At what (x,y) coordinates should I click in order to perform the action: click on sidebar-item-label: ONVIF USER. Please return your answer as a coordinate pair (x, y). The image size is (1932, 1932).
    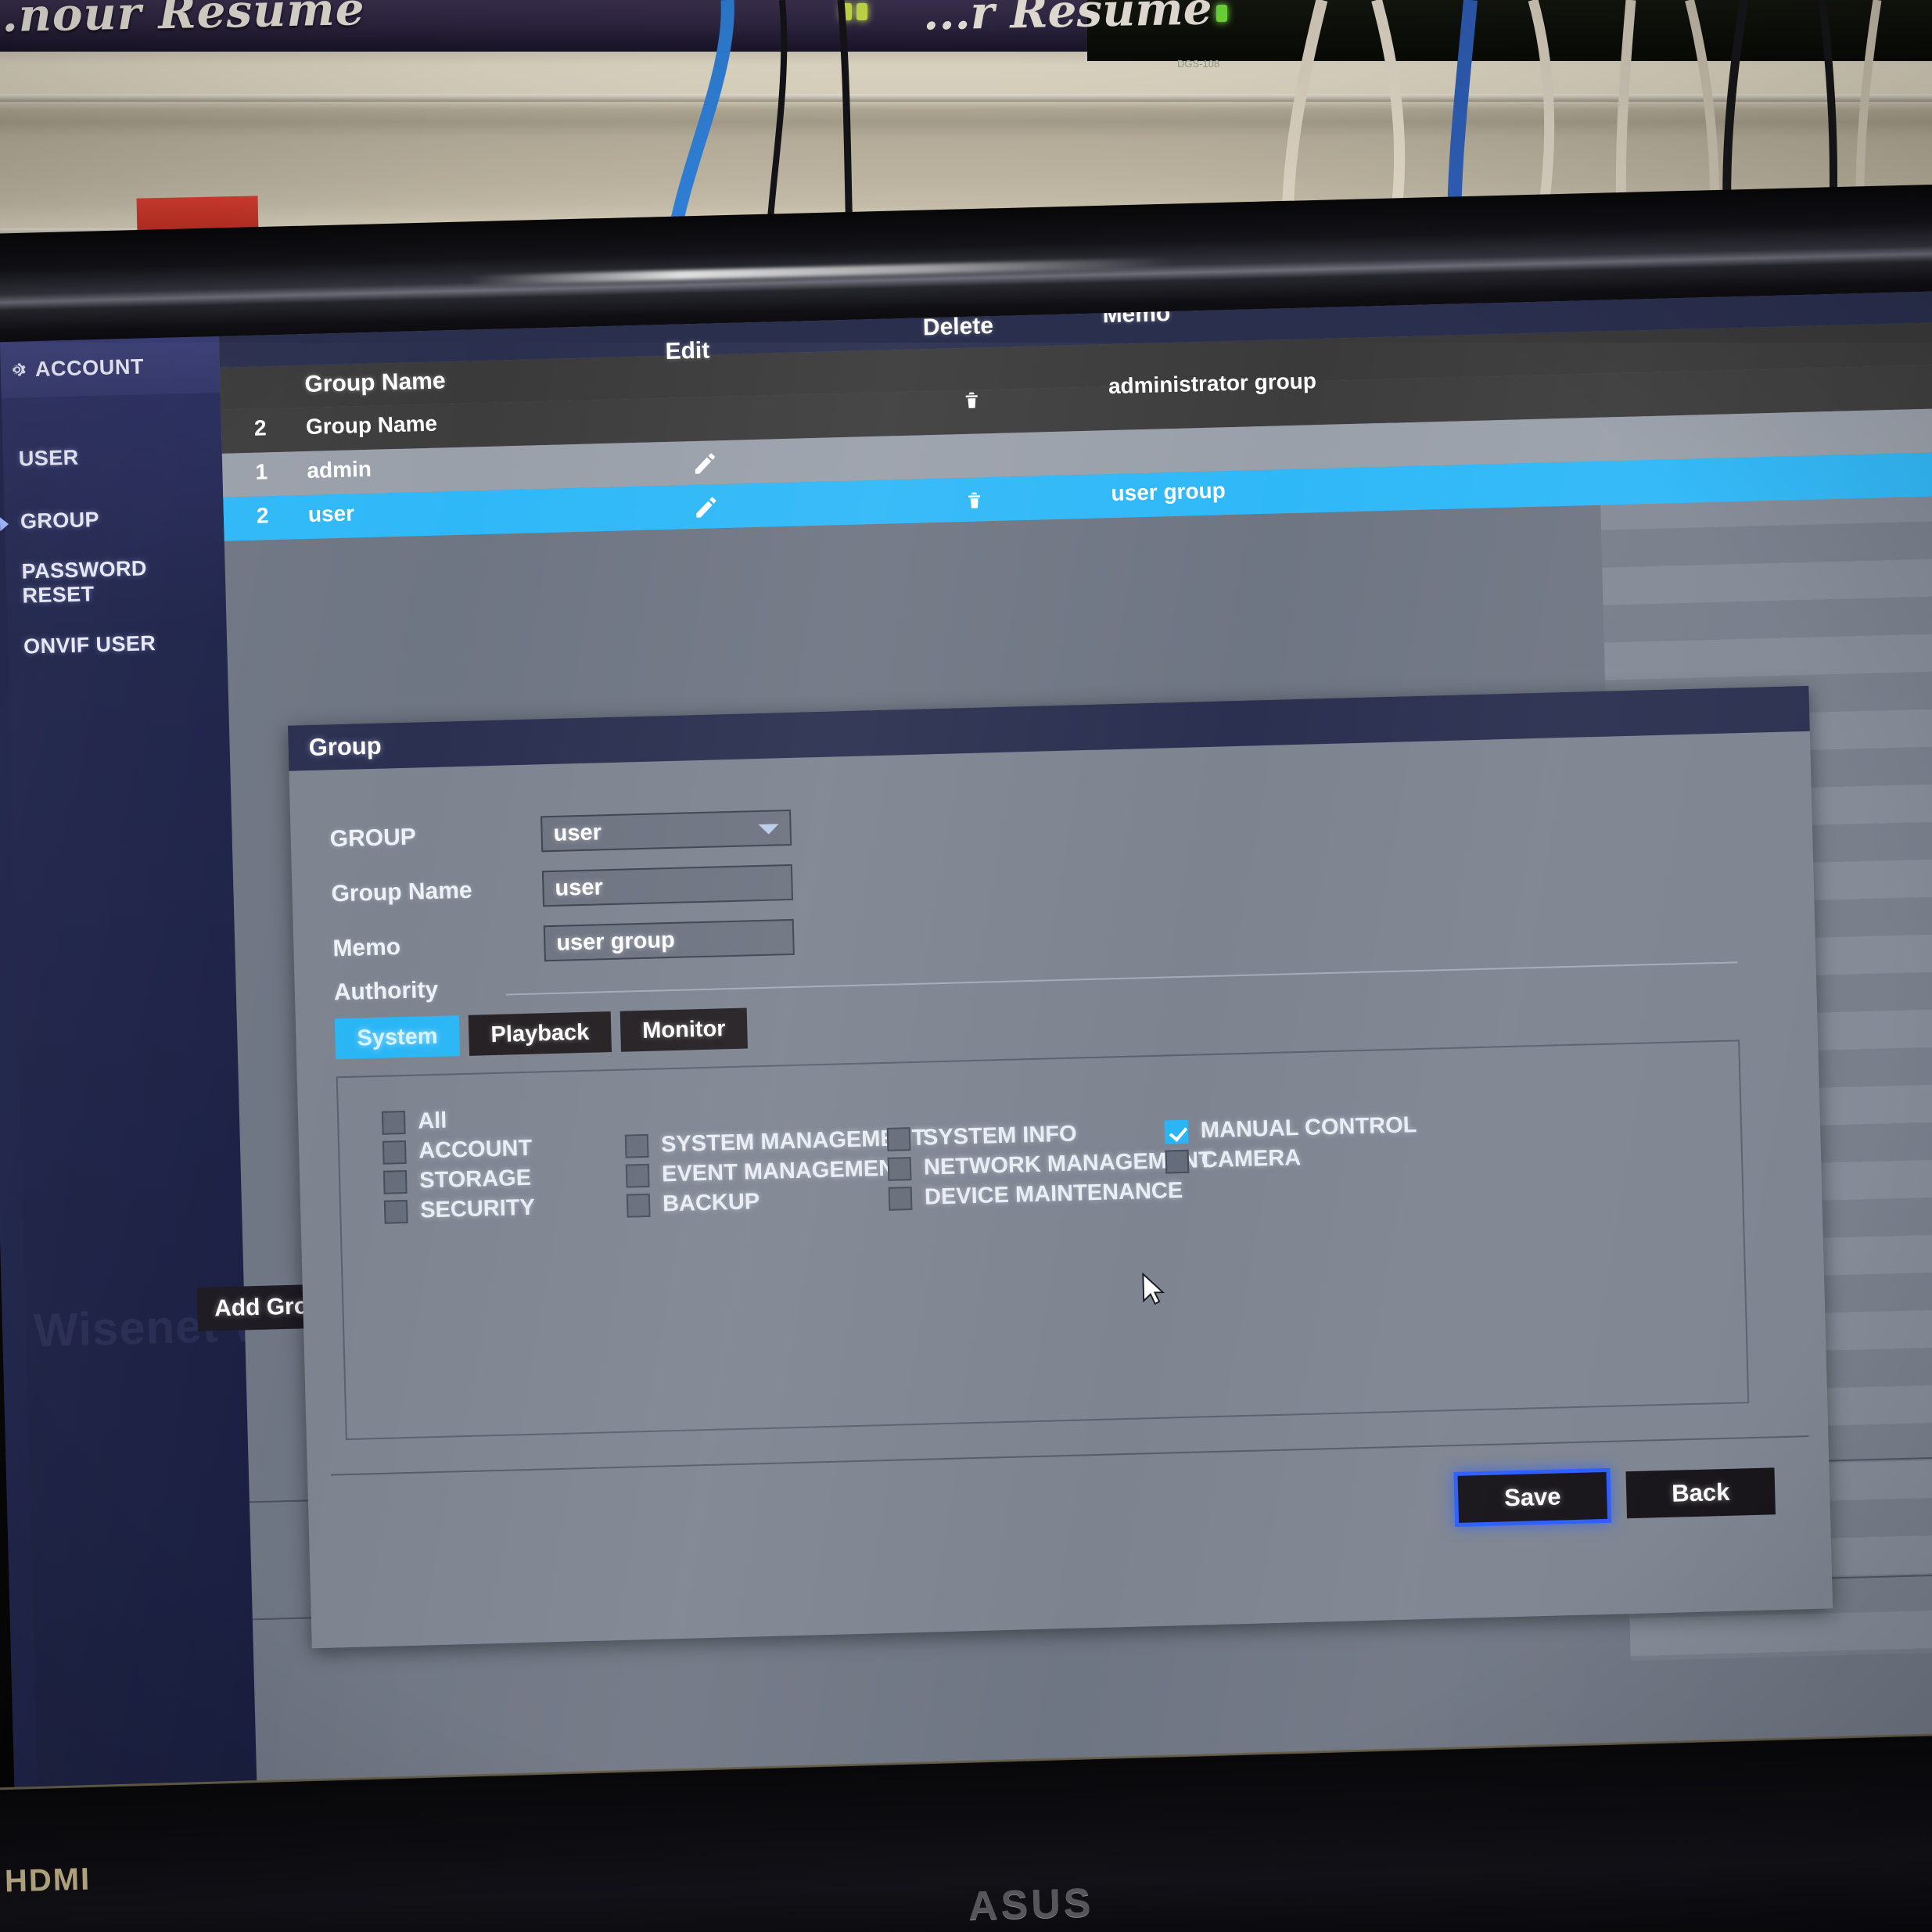
    Looking at the image, I should click on (90, 645).